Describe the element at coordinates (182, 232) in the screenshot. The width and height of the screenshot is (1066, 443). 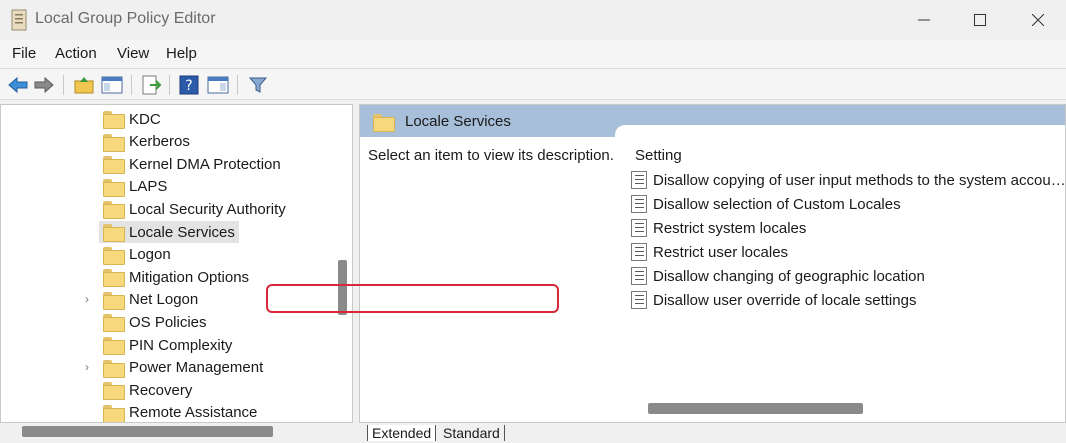
I see `tree-item-label: Locale Services` at that location.